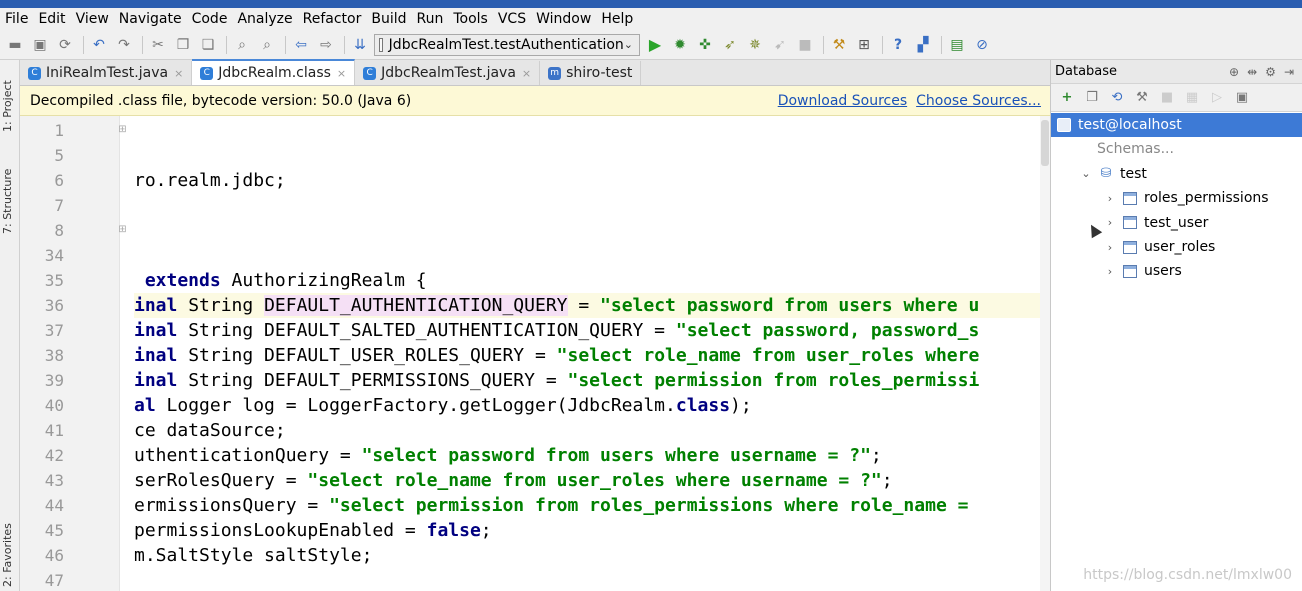 The image size is (1302, 591). Describe the element at coordinates (10, 106) in the screenshot. I see `project-tool-tab: 1: Project` at that location.